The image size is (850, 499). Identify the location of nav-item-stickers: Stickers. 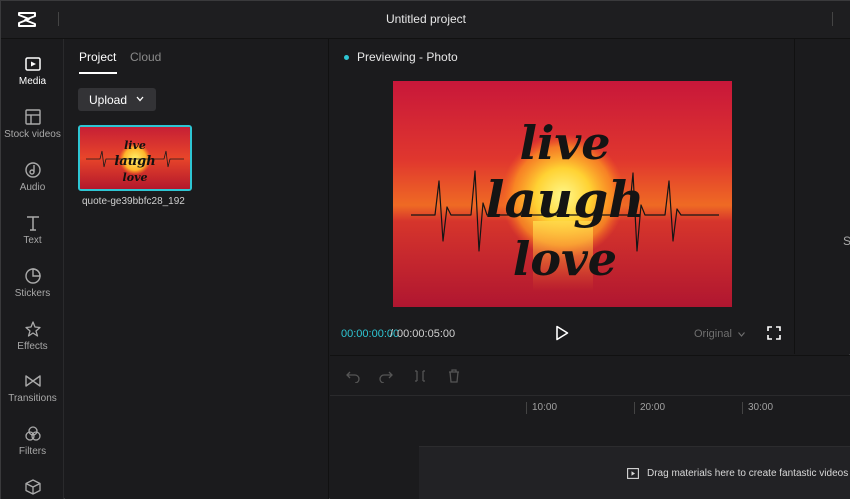
(32, 292).